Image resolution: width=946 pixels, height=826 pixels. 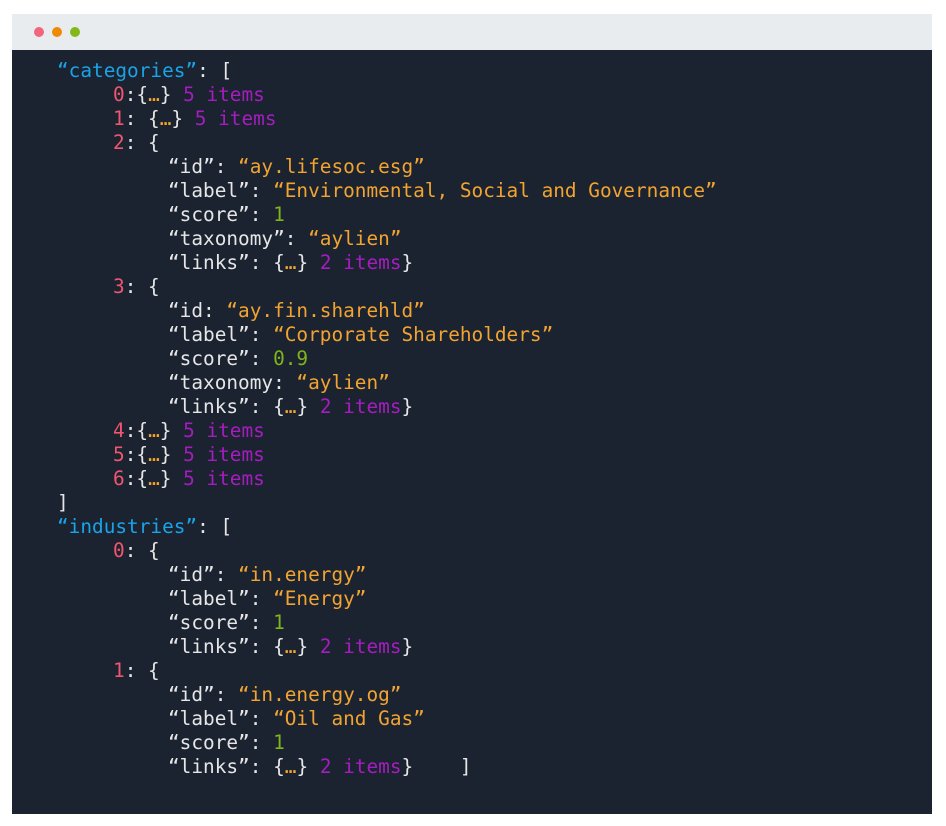 I want to click on categories-key: “categories”, so click(x=127, y=70).